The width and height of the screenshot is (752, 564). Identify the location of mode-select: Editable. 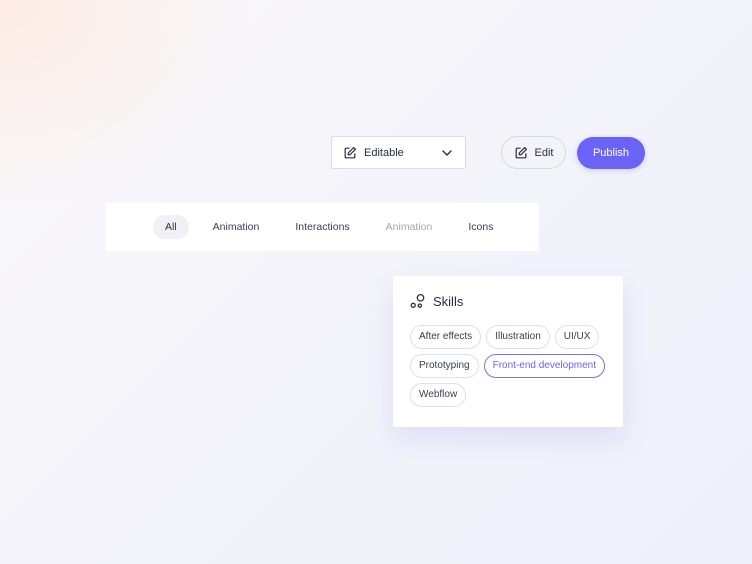
(398, 152).